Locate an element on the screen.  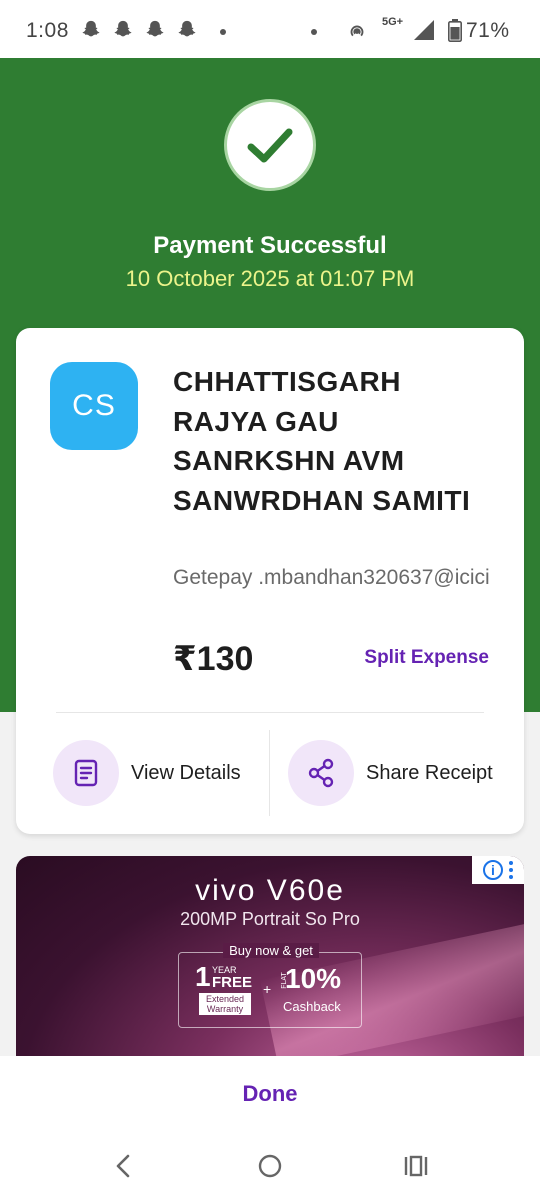
payment-amount: ₹130 is located at coordinates (213, 659).